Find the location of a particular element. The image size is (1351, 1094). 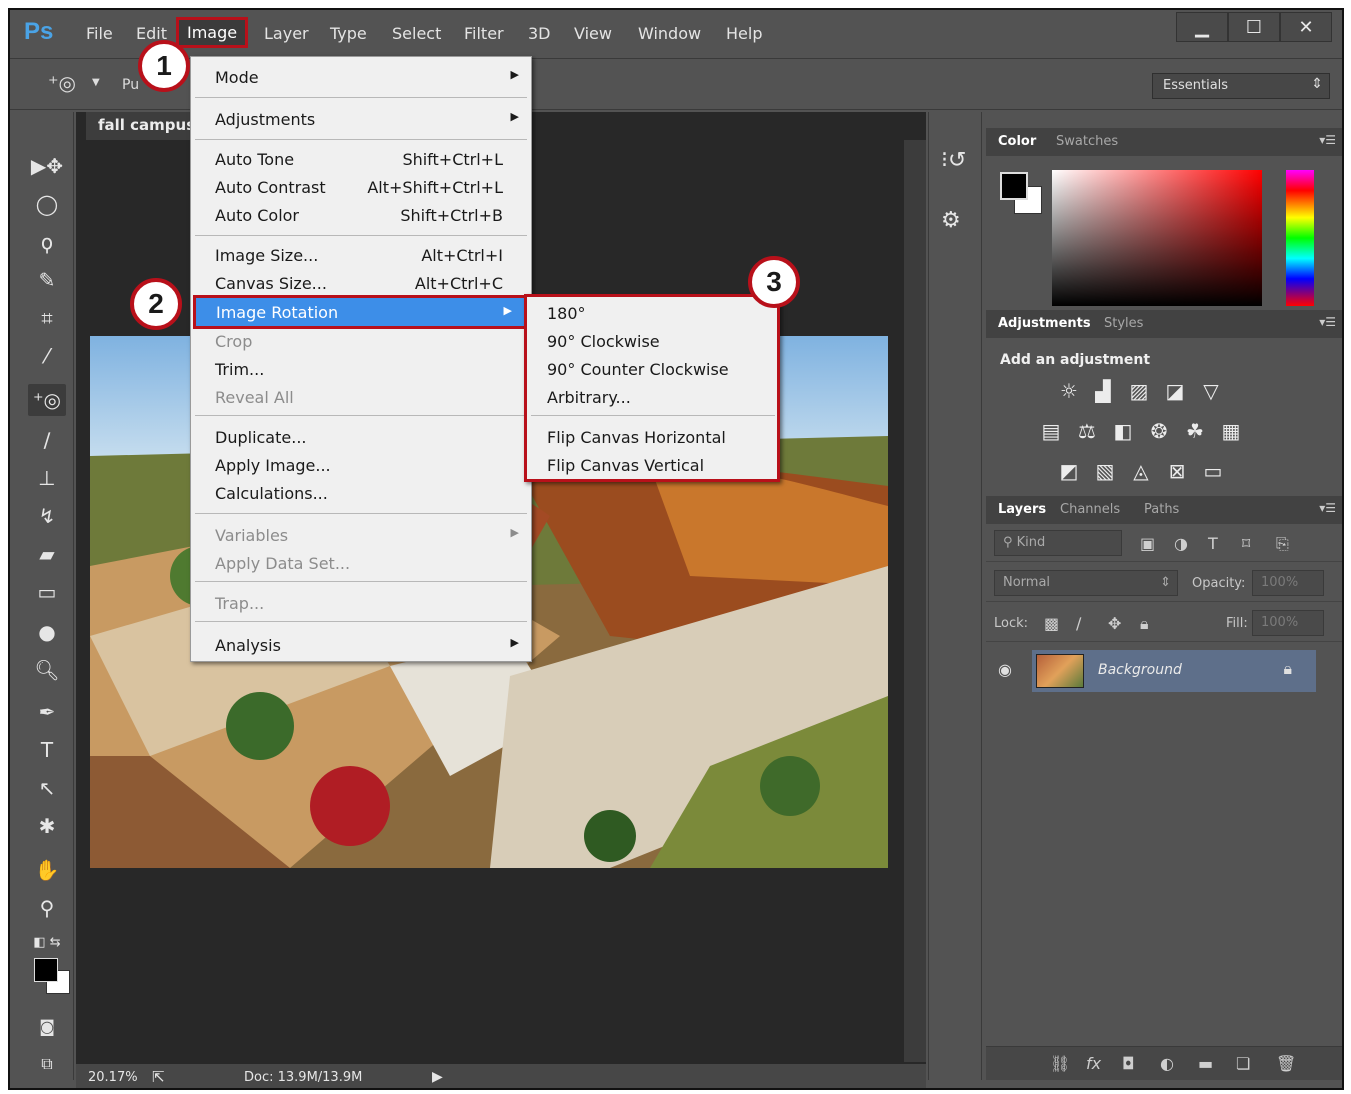

menu-item-variables: Variables ▶ is located at coordinates (361, 536).